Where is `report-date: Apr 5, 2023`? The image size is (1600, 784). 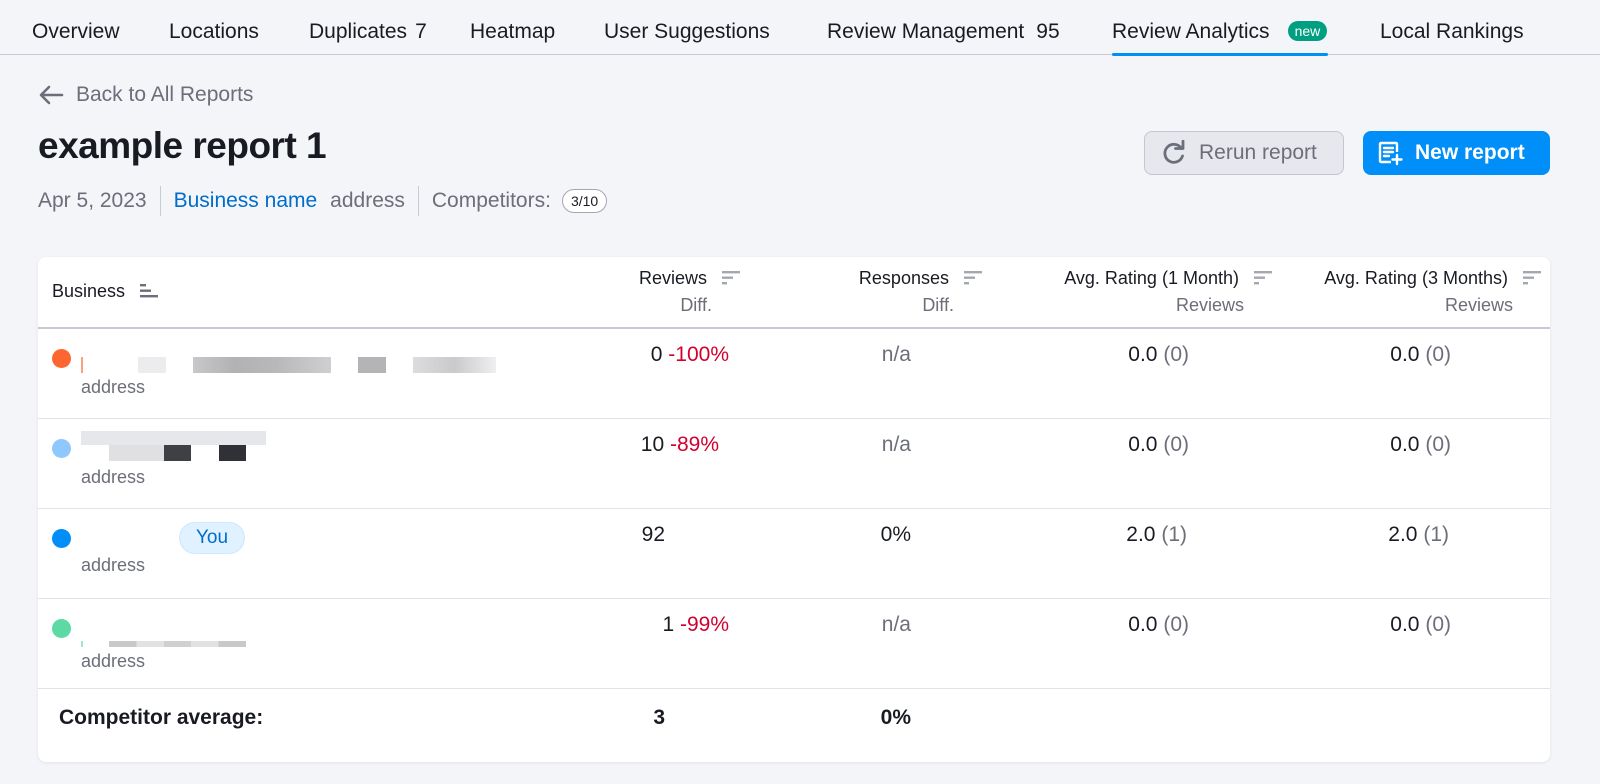 report-date: Apr 5, 2023 is located at coordinates (92, 200).